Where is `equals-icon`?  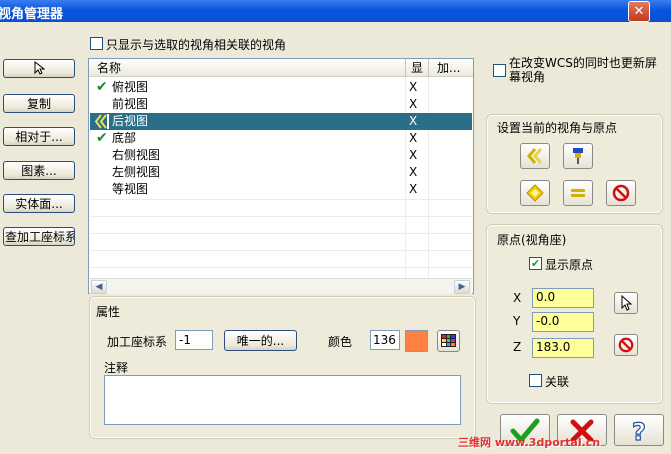
equals-icon is located at coordinates (578, 193).